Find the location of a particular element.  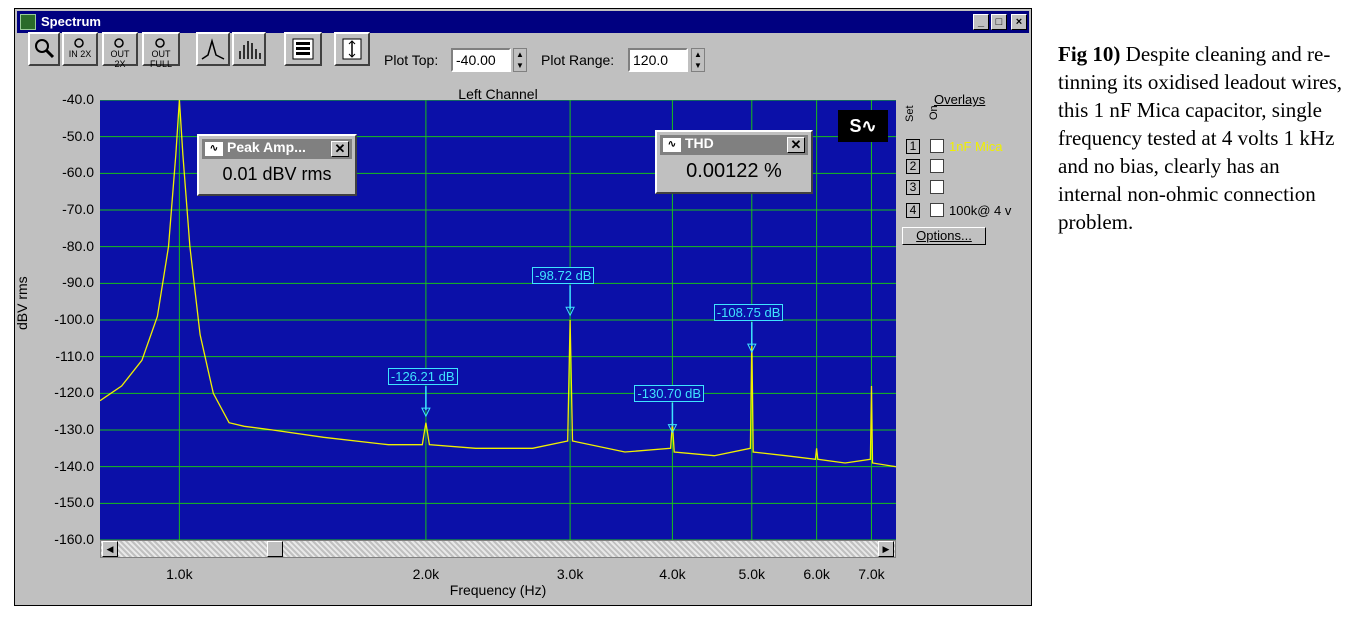

overlay-set-1-button: 1 is located at coordinates (913, 146).